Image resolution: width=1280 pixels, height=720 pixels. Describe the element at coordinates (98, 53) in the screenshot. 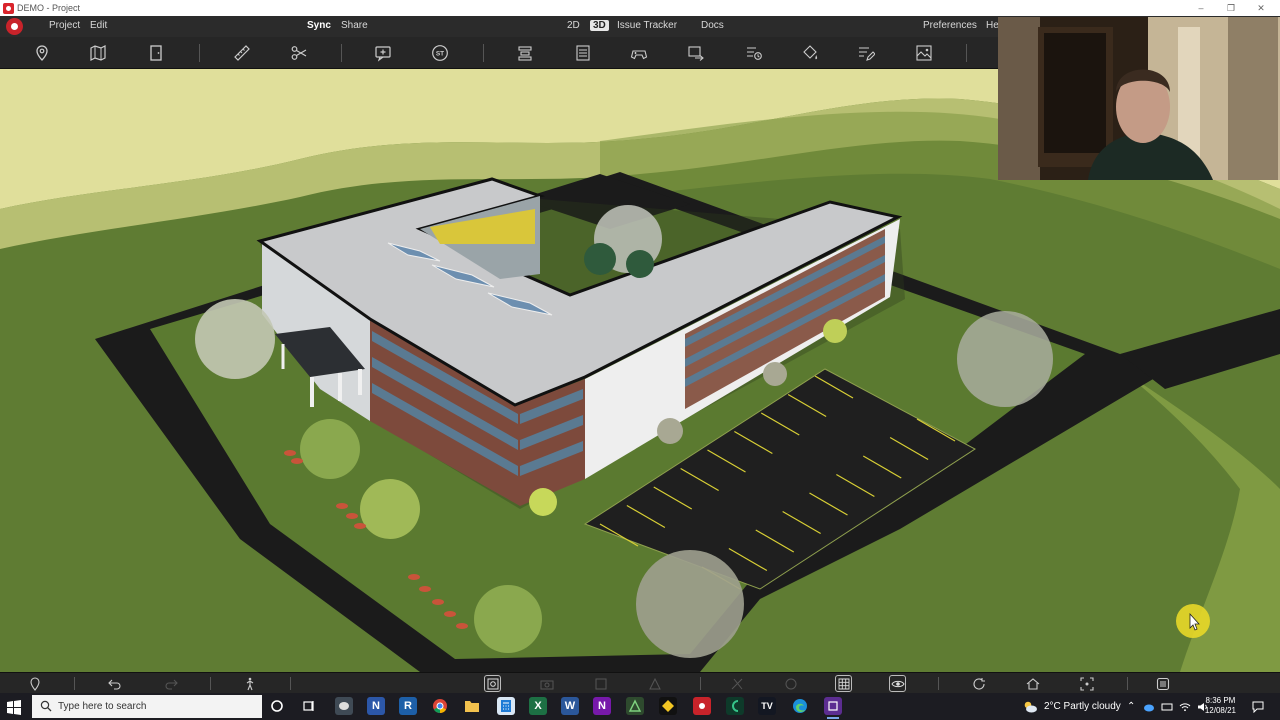

I see `map-pin-icon` at that location.